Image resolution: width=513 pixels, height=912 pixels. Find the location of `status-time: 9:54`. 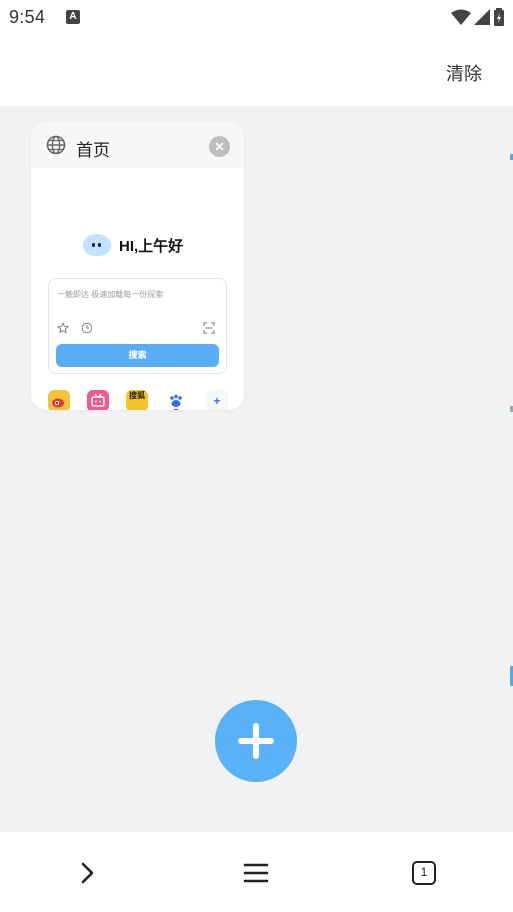

status-time: 9:54 is located at coordinates (27, 17).